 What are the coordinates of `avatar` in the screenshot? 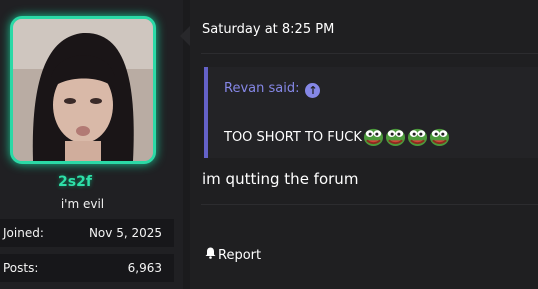 It's located at (83, 90).